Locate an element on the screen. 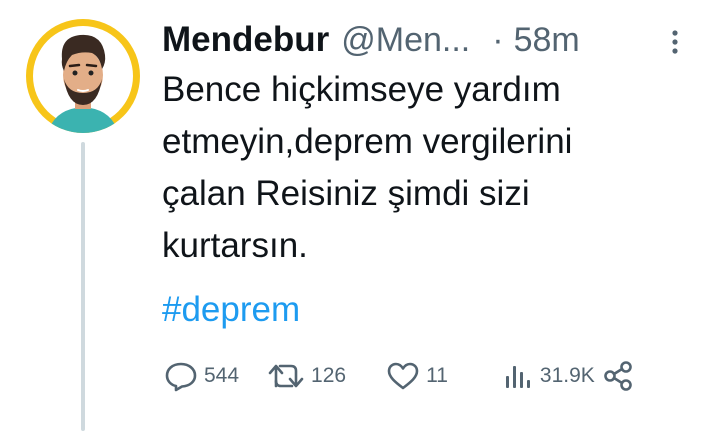 This screenshot has width=720, height=431. reply-icon is located at coordinates (181, 377).